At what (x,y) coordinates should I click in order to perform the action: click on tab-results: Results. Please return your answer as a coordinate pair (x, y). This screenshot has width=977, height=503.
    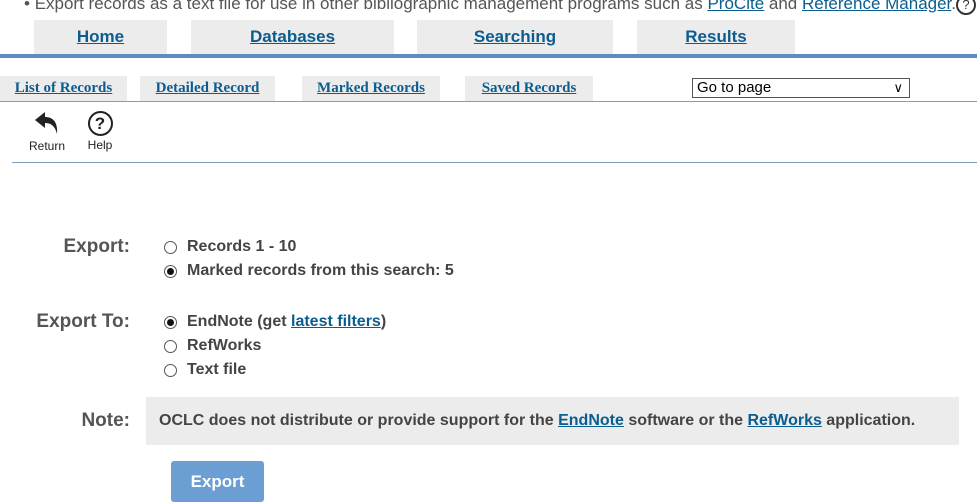
    Looking at the image, I should click on (716, 37).